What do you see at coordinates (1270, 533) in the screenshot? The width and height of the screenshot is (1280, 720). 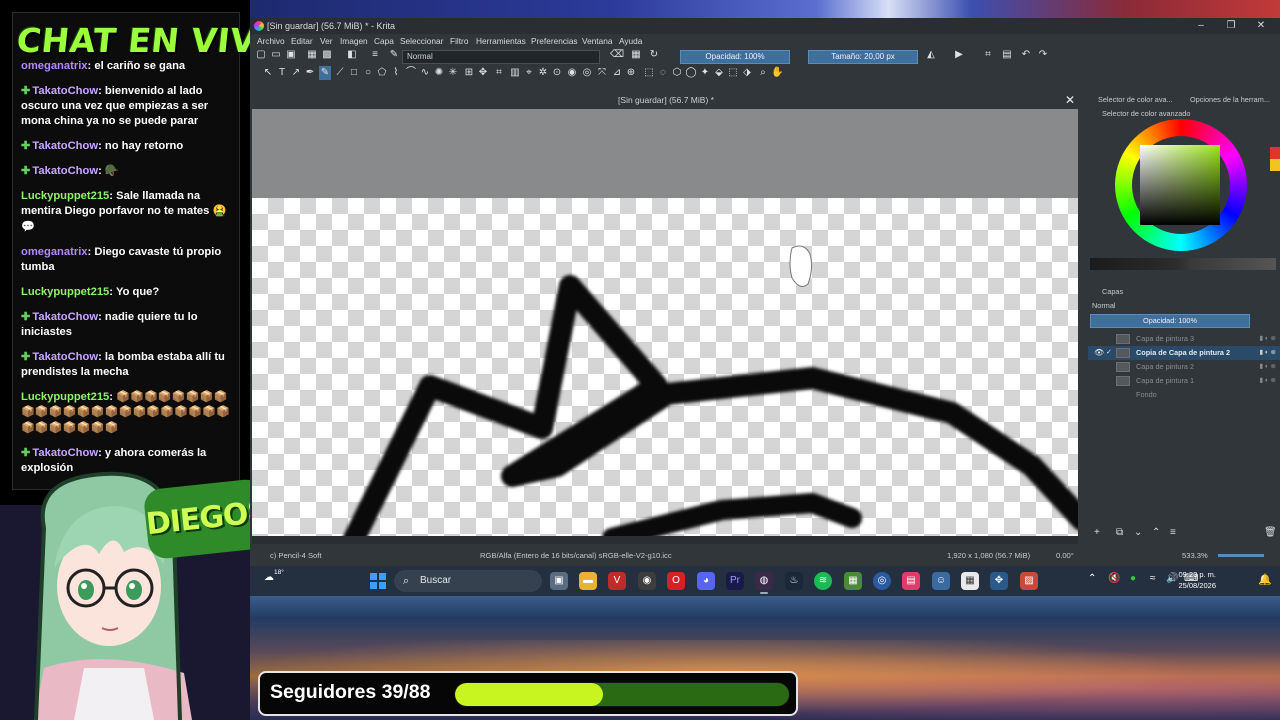 I see `delete-layer-icon: 🗑` at bounding box center [1270, 533].